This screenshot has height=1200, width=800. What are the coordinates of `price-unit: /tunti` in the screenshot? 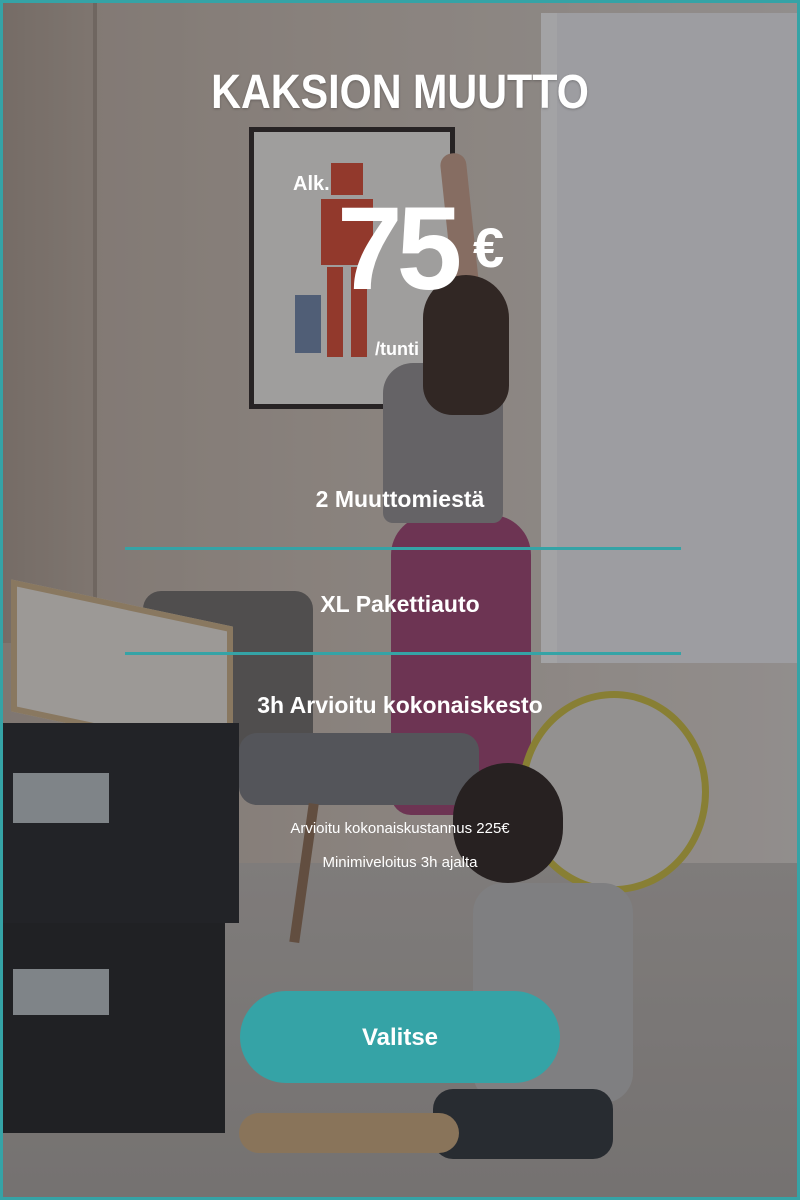 It's located at (397, 349).